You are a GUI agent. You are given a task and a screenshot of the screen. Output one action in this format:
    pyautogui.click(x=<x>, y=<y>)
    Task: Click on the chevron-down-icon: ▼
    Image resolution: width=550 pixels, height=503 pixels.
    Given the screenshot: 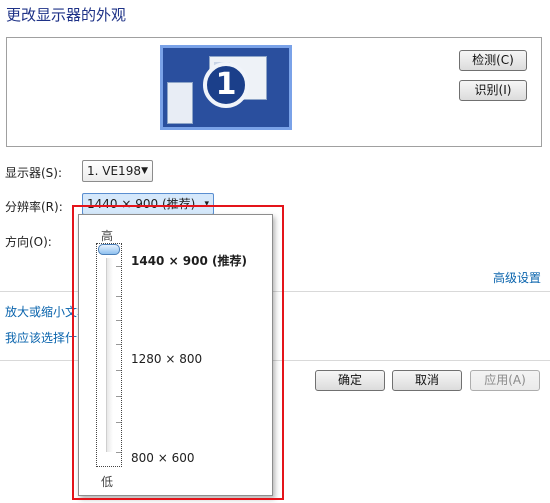 What is the action you would take?
    pyautogui.click(x=144, y=171)
    